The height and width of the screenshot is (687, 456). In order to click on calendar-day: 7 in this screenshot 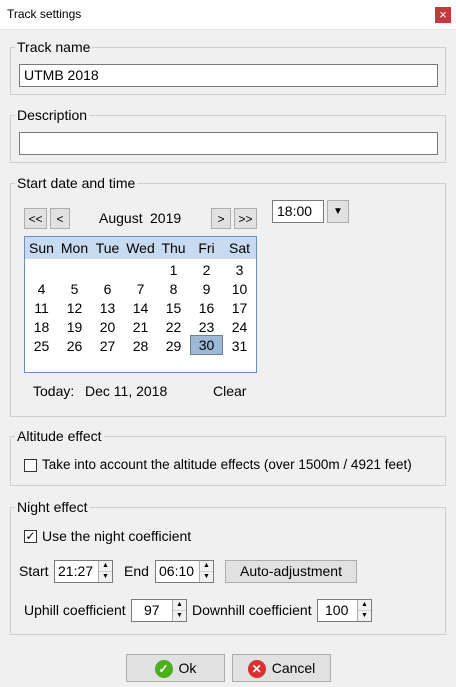, I will do `click(140, 289)`.